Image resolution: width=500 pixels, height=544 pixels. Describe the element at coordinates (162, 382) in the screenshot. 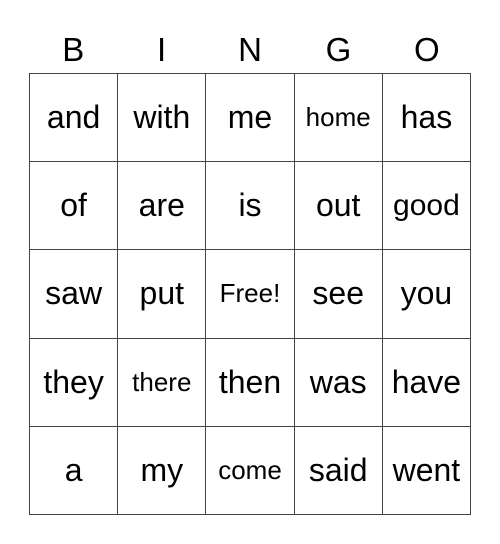

I see `bingo-cell: there` at that location.